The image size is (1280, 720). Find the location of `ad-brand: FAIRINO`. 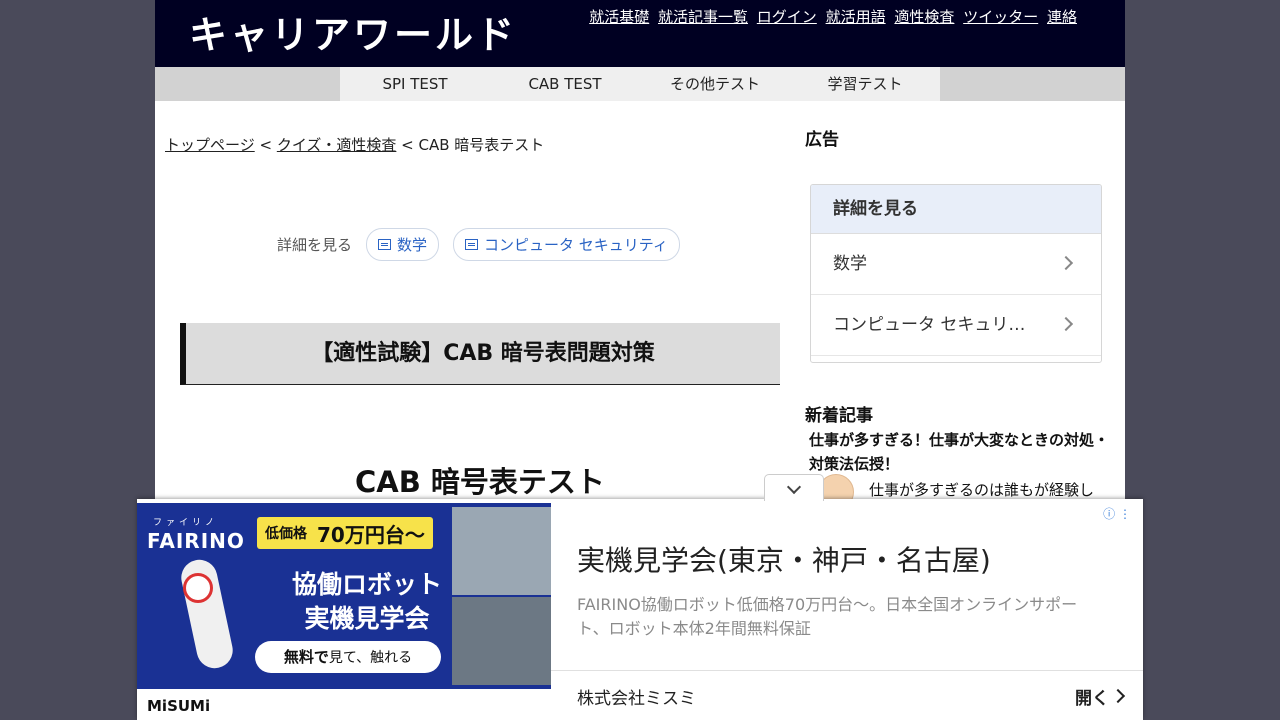

ad-brand: FAIRINO is located at coordinates (196, 541).